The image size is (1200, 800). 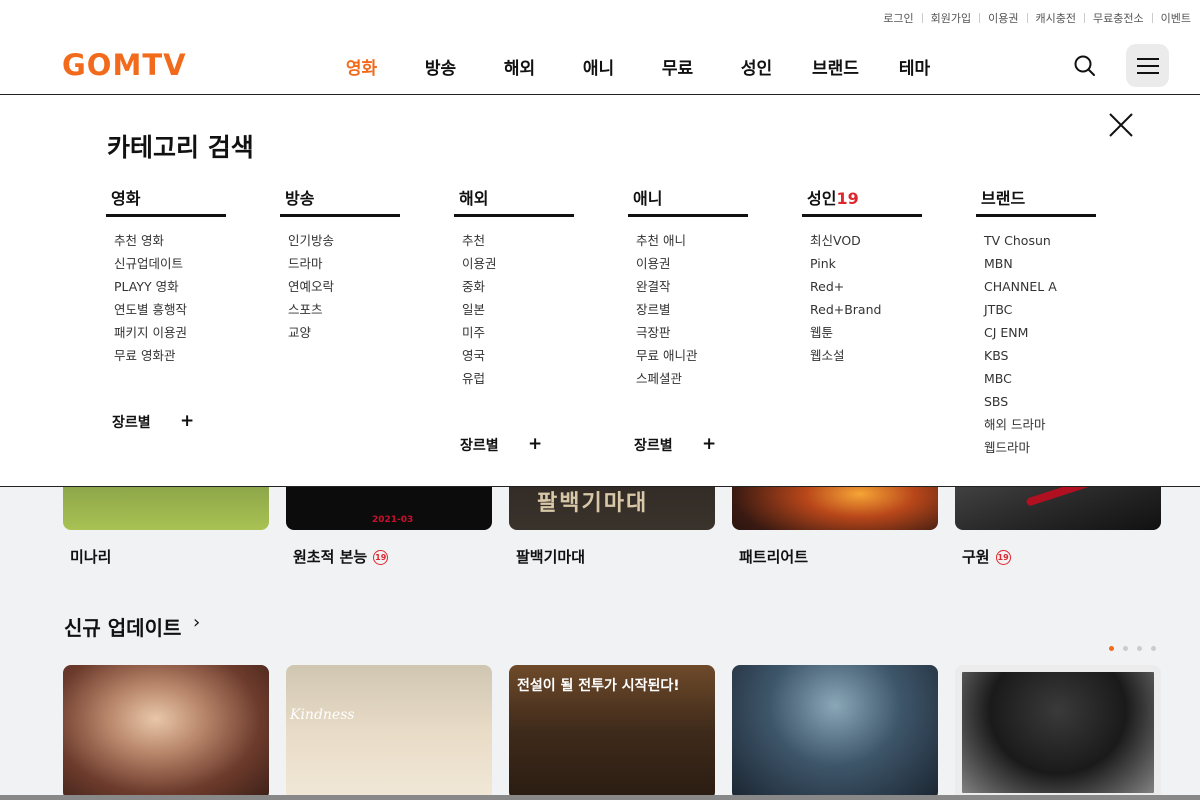 I want to click on category-link: 영국, so click(x=518, y=355).